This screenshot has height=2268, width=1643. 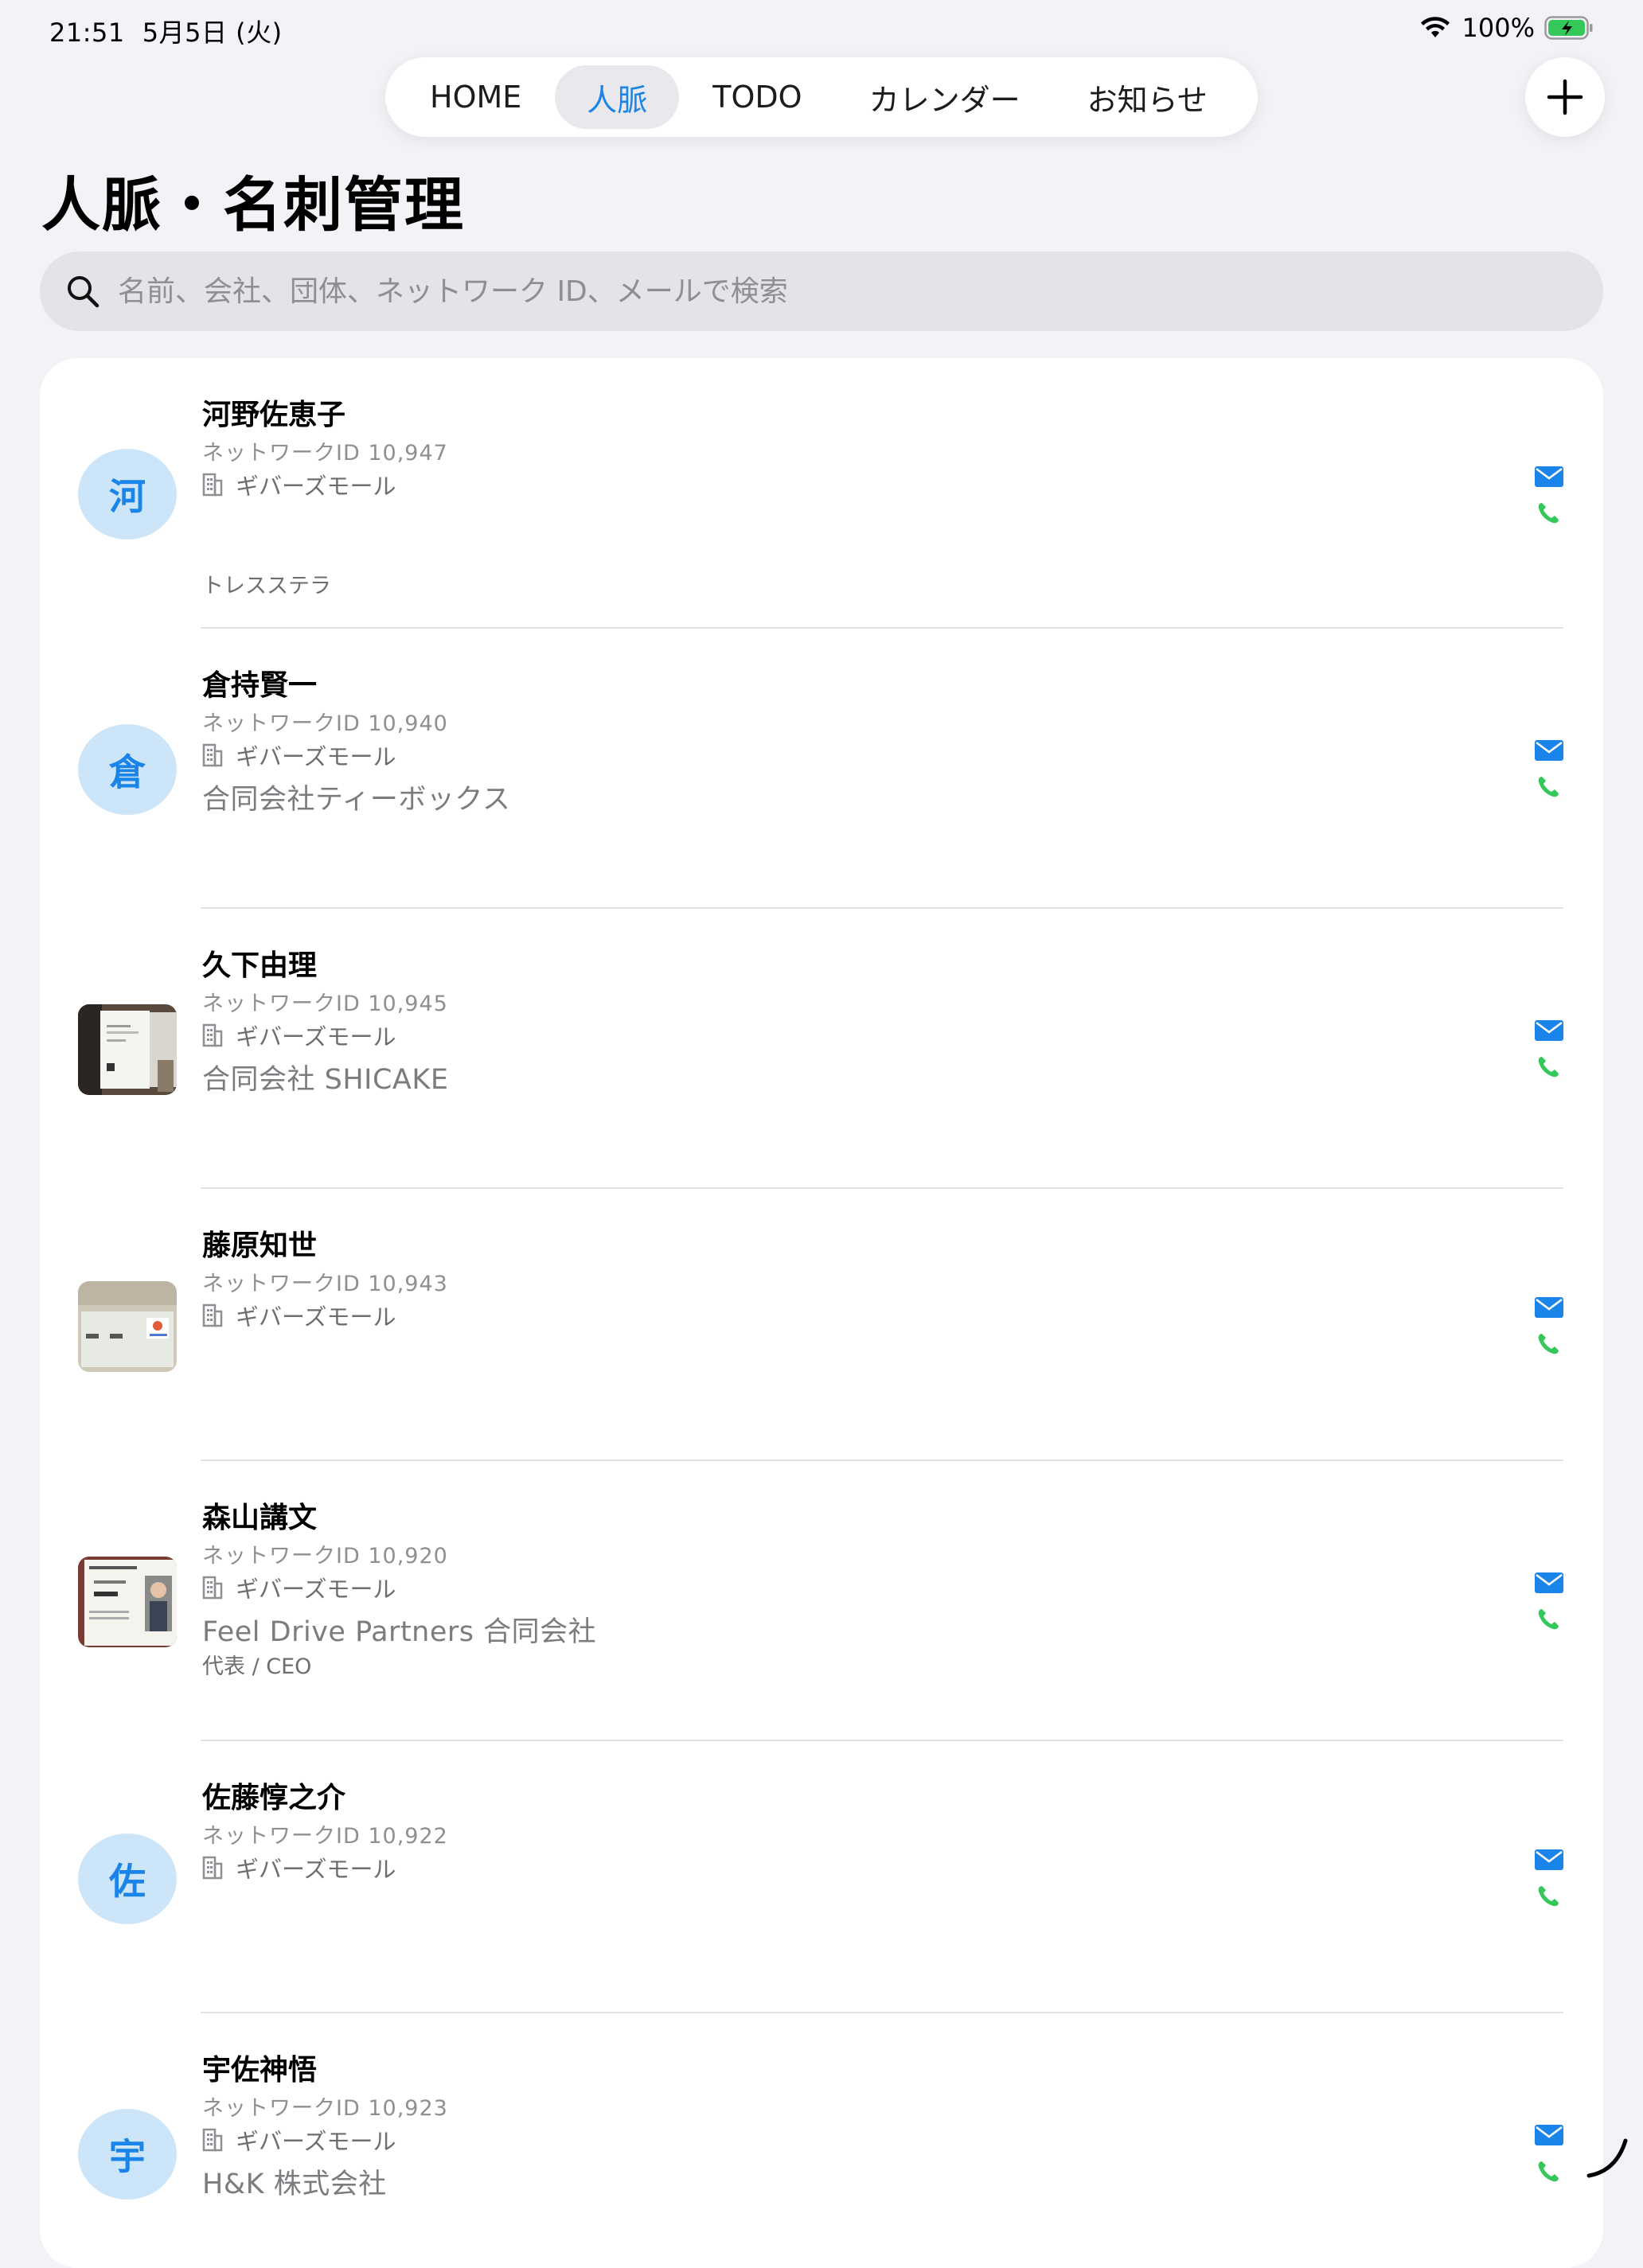 I want to click on contact-name: 森山講文, so click(x=260, y=1518).